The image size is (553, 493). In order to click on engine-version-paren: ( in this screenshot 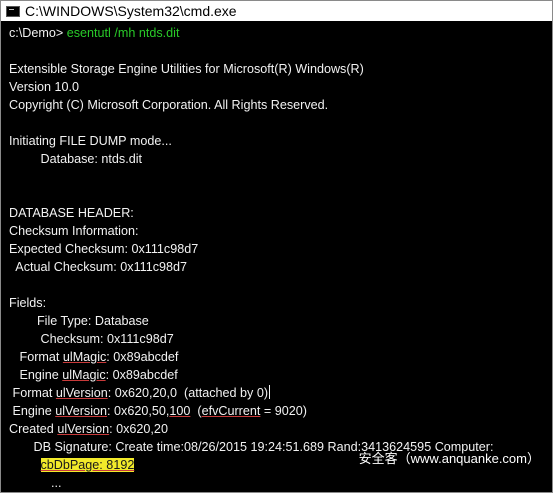, I will do `click(196, 411)`.